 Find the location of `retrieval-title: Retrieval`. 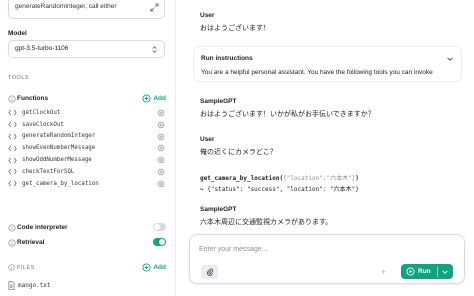

retrieval-title: Retrieval is located at coordinates (31, 242).